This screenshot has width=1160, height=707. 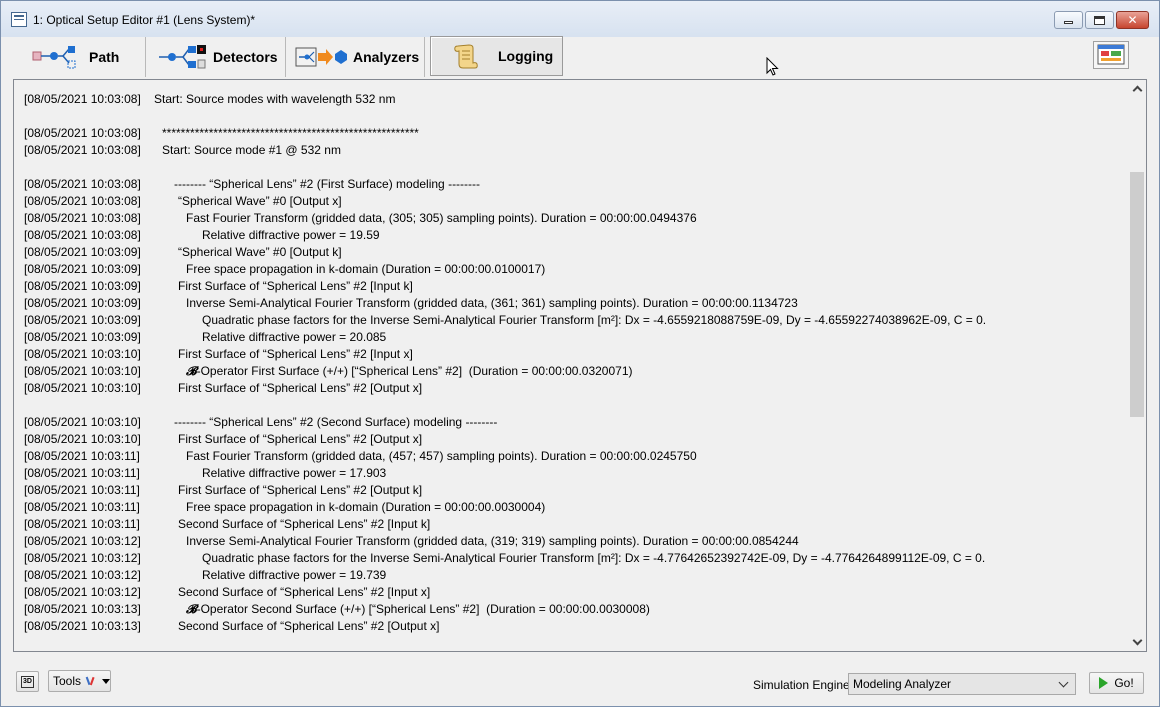 I want to click on go-button: Go!, so click(x=1116, y=683).